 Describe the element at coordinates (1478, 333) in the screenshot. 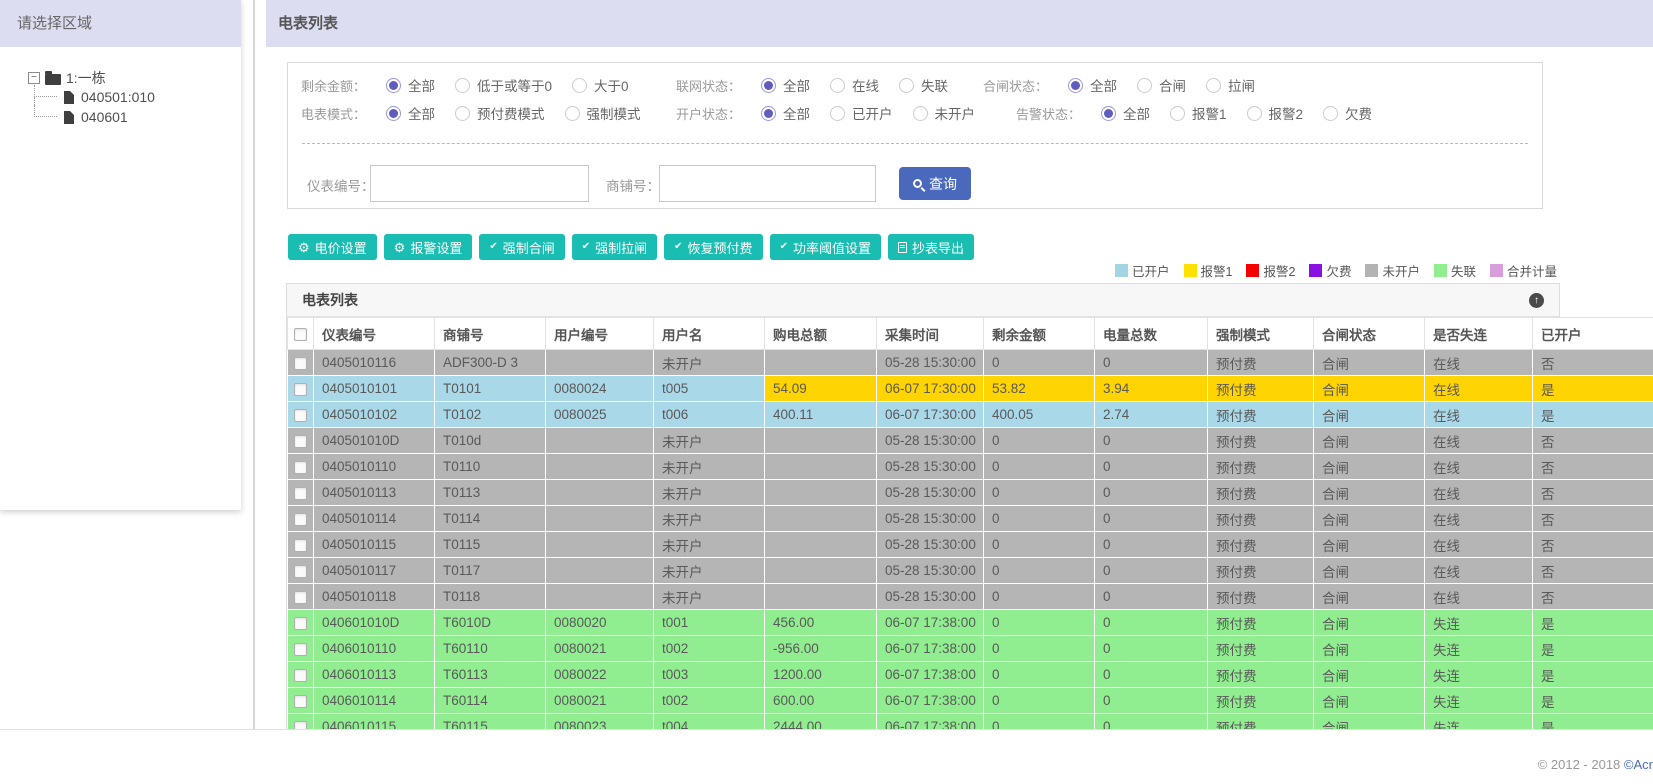

I see `column-header: 是否失连` at that location.